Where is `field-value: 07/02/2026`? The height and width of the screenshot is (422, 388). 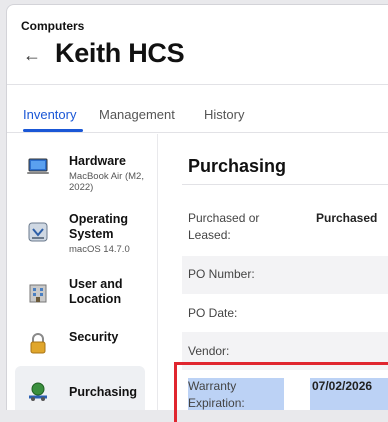 field-value: 07/02/2026 is located at coordinates (349, 394).